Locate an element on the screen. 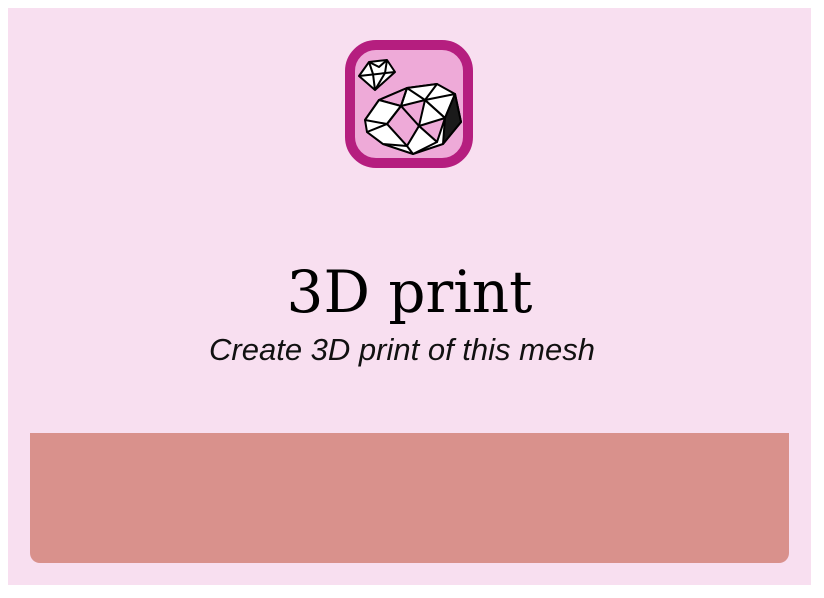  page-subtitle: Create 3D print of this mesh is located at coordinates (402, 349).